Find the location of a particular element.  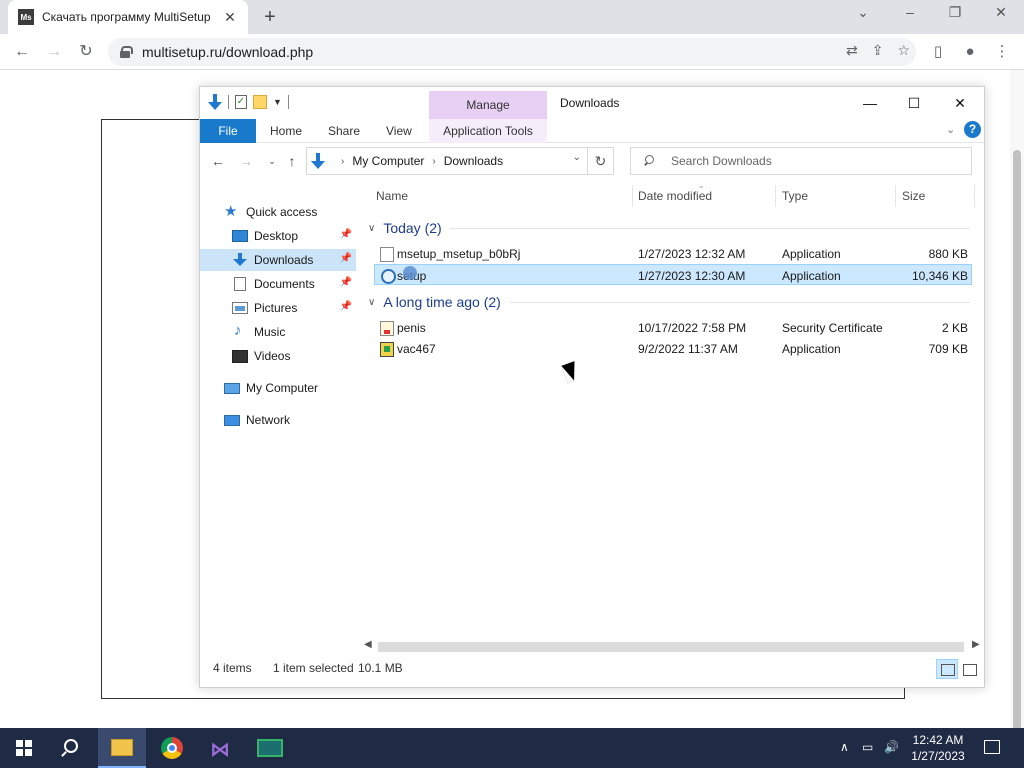

new-tab-plus-icon: + is located at coordinates (270, 17).